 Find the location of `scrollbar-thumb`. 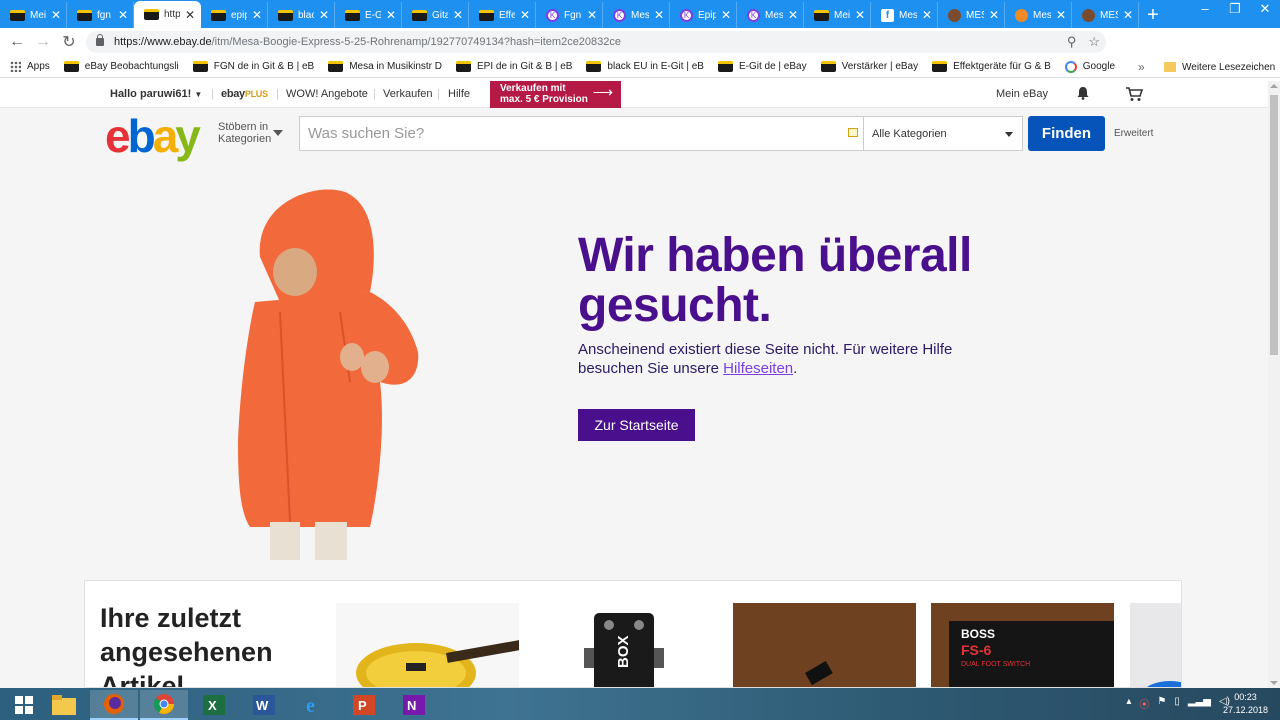

scrollbar-thumb is located at coordinates (1274, 225).